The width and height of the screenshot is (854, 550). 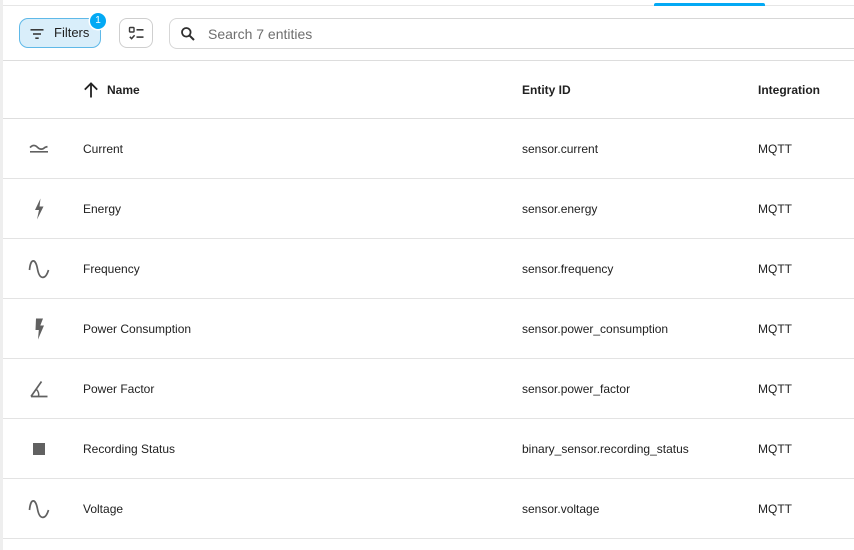 What do you see at coordinates (103, 149) in the screenshot?
I see `row-name: Current` at bounding box center [103, 149].